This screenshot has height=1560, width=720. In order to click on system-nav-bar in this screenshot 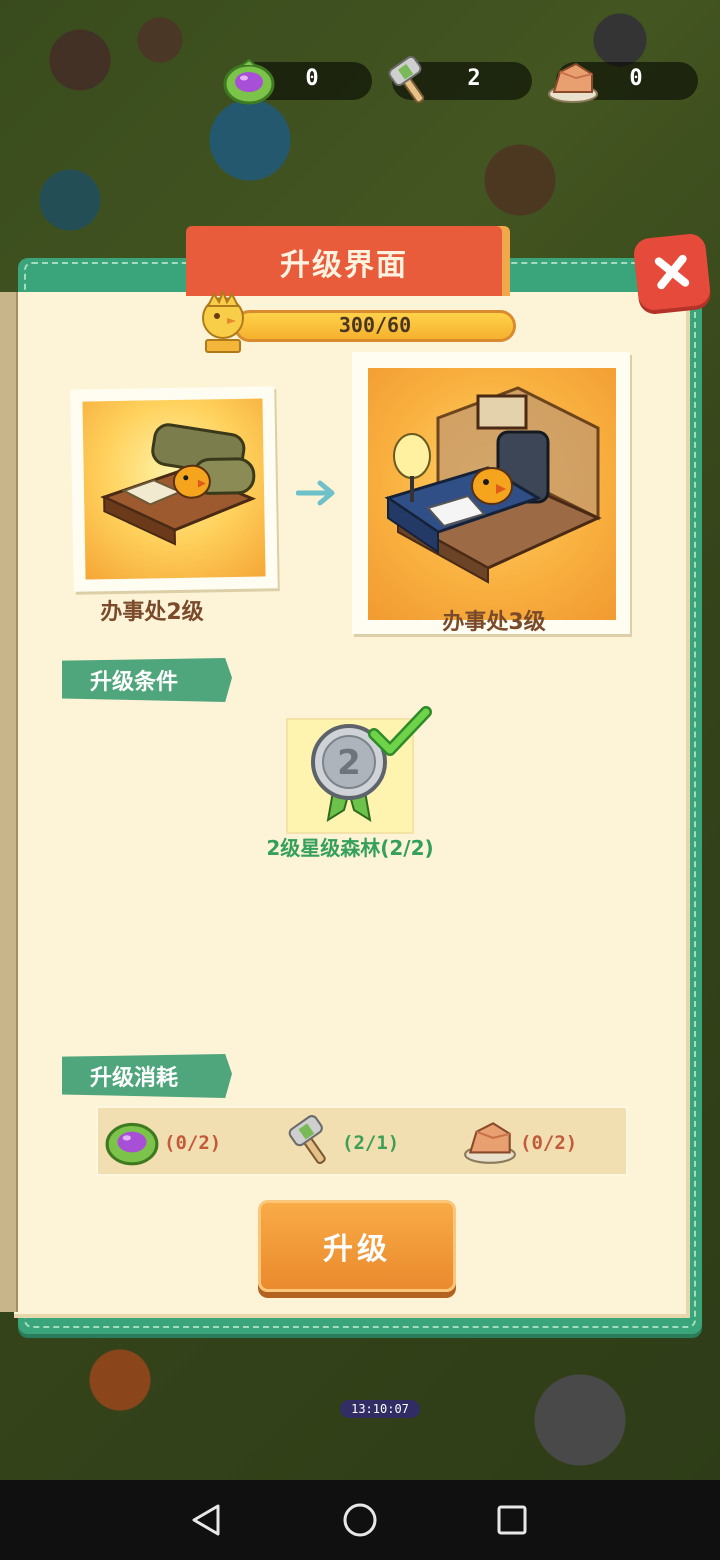, I will do `click(360, 1520)`.